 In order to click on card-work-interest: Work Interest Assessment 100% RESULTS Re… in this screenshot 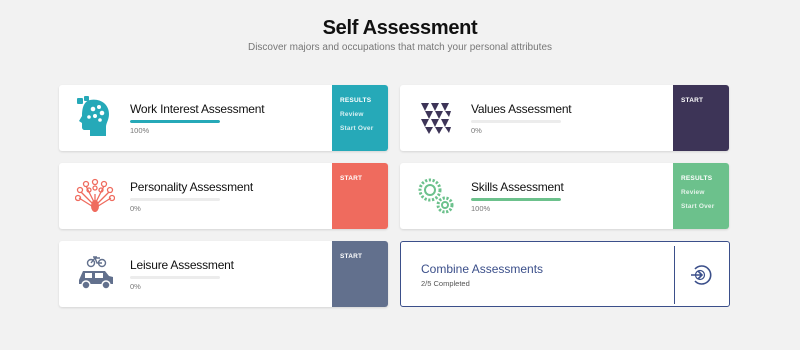, I will do `click(223, 118)`.